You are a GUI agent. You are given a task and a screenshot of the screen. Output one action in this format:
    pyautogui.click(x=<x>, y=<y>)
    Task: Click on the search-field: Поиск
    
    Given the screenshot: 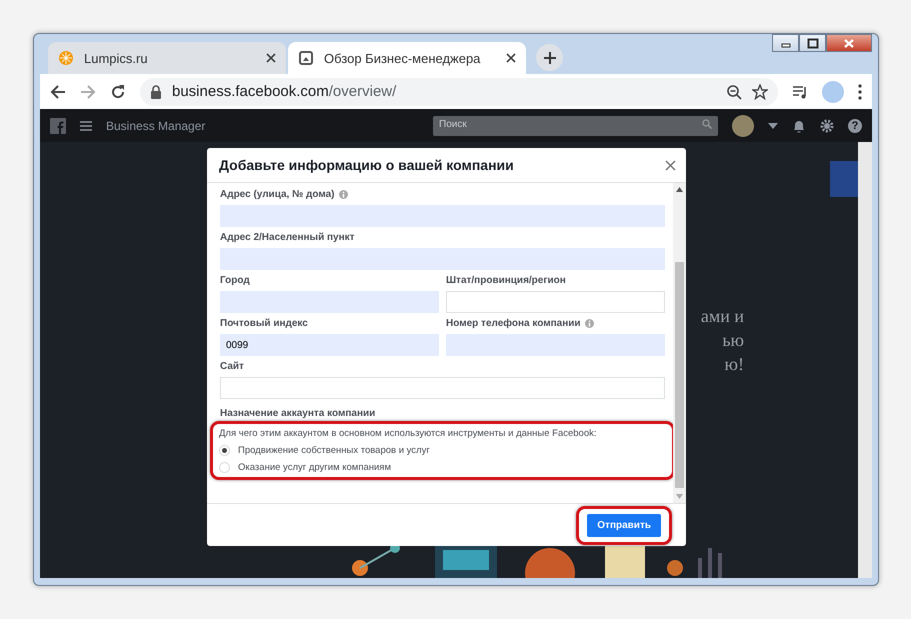 What is the action you would take?
    pyautogui.click(x=575, y=126)
    